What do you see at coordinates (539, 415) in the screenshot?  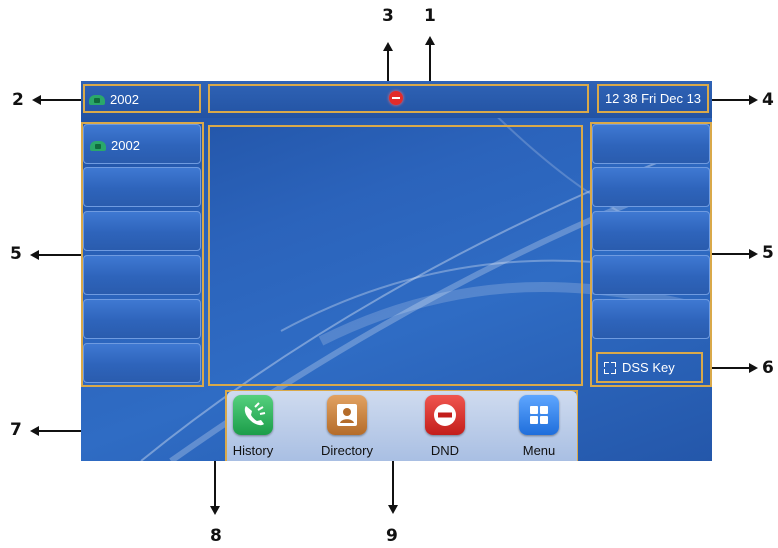 I see `menu-icon` at bounding box center [539, 415].